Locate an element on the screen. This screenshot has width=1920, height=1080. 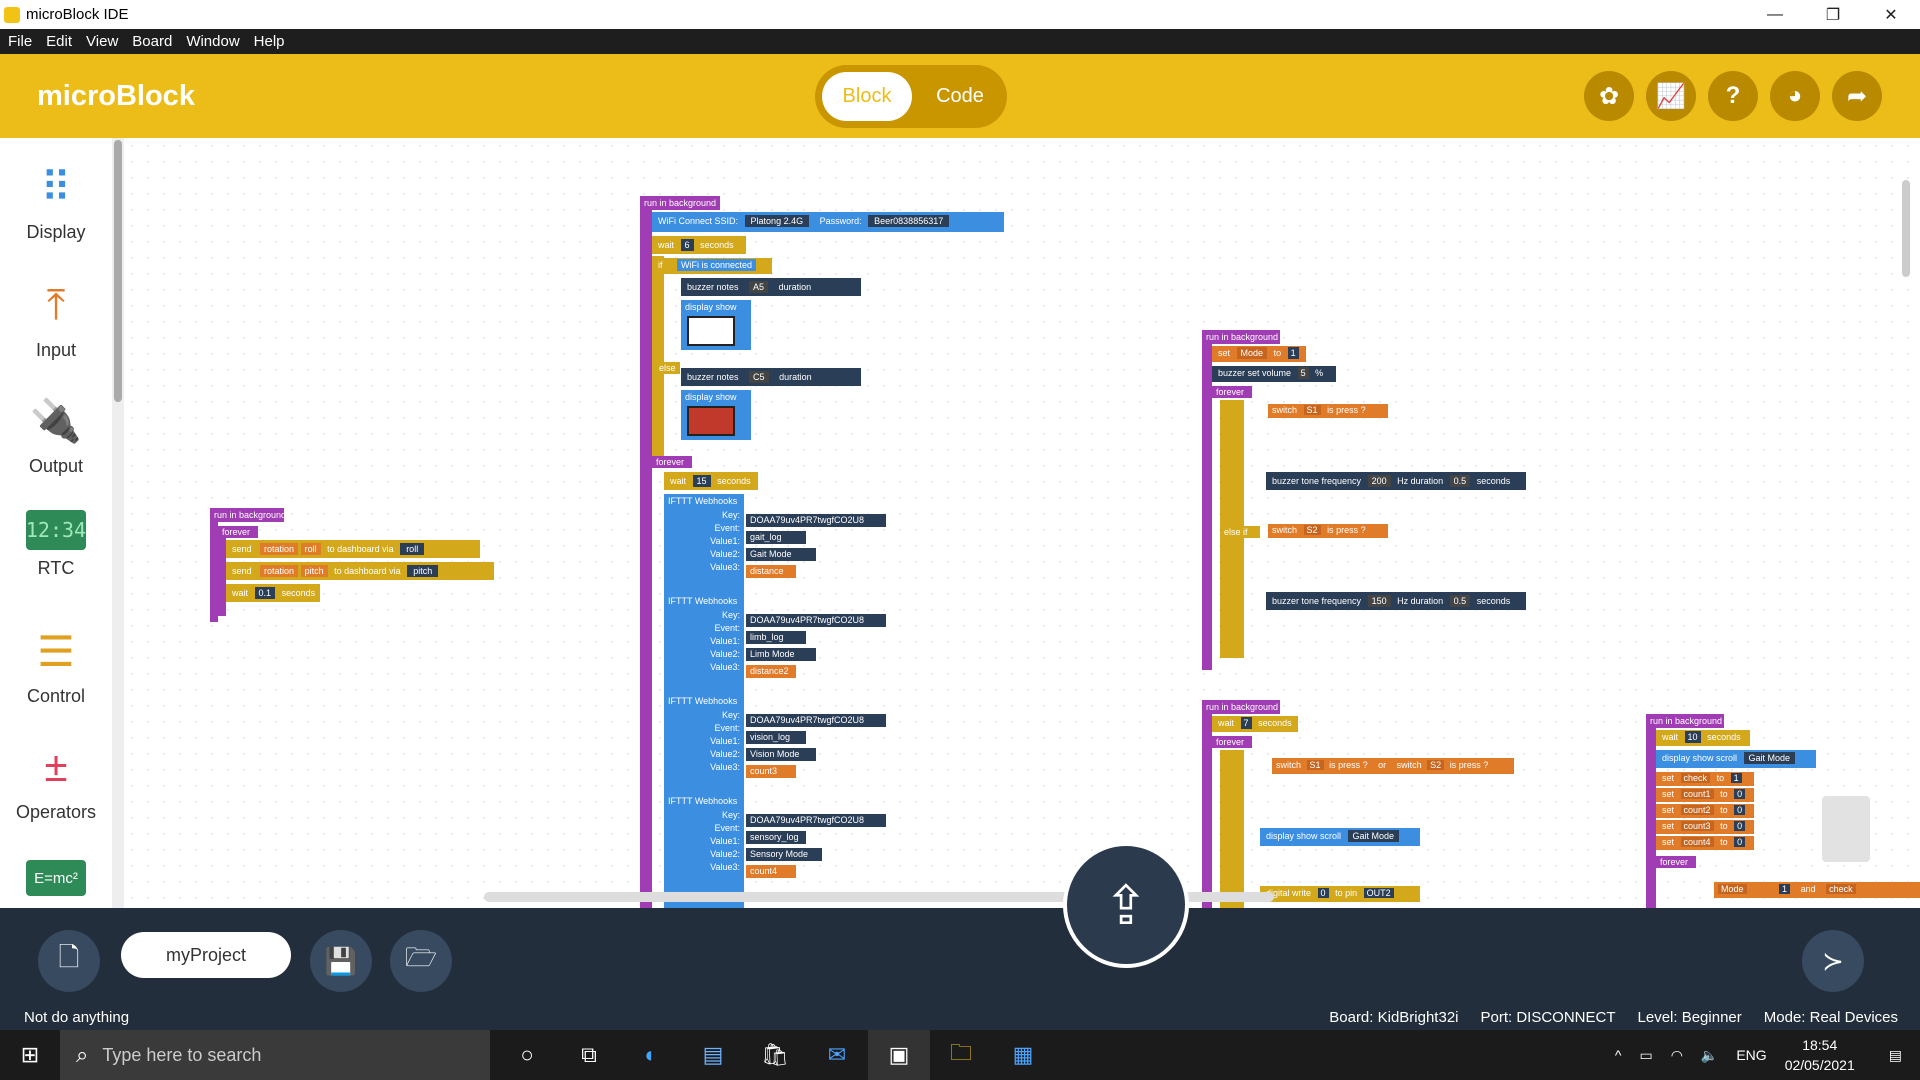
value1-string: Sensory Mode is located at coordinates (784, 854).